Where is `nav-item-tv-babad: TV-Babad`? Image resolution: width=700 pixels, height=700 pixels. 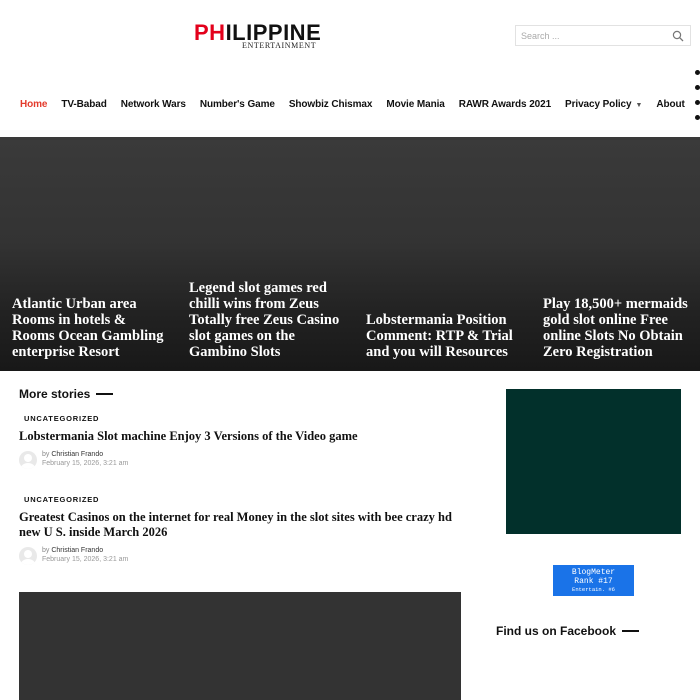 nav-item-tv-babad: TV-Babad is located at coordinates (83, 104).